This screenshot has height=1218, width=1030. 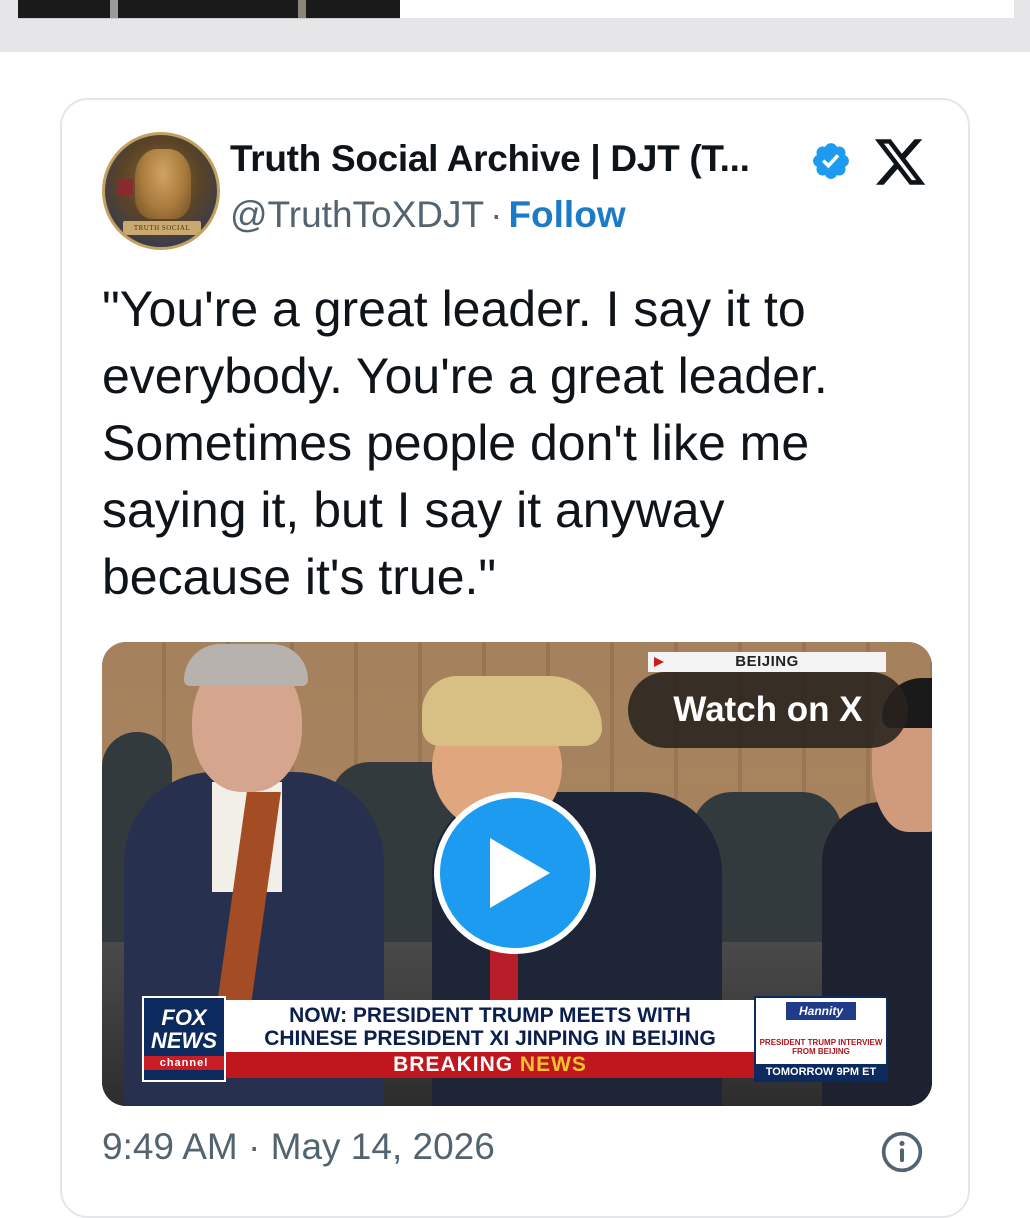 I want to click on video-person-left-hair, so click(x=246, y=665).